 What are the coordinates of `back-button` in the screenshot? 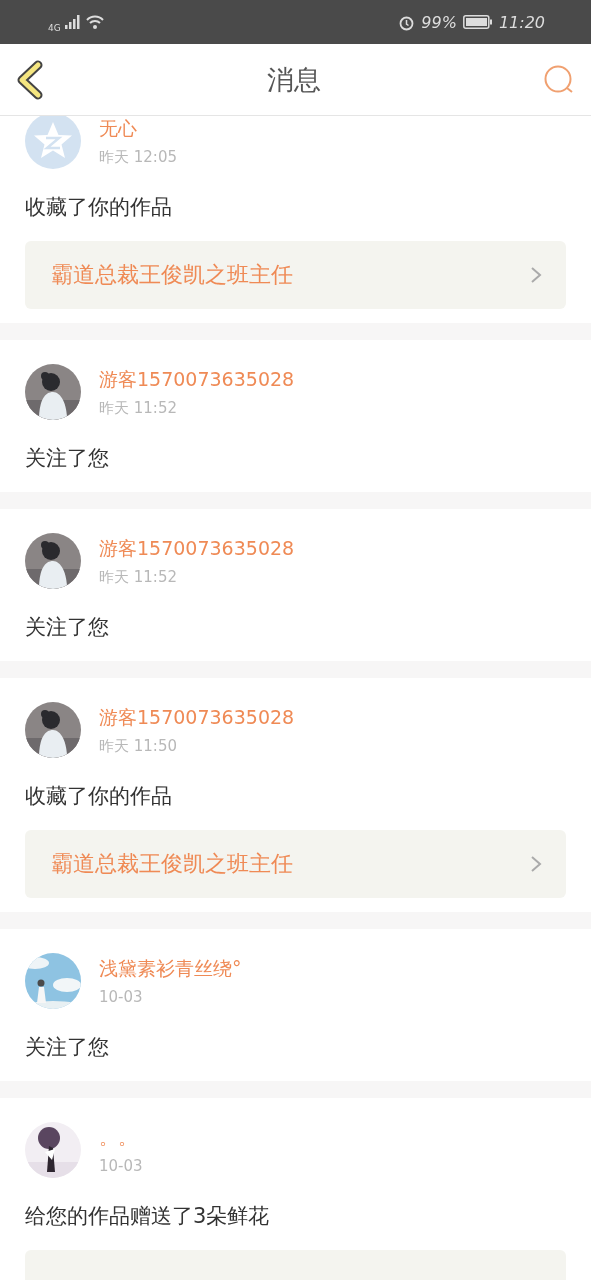 It's located at (30, 79).